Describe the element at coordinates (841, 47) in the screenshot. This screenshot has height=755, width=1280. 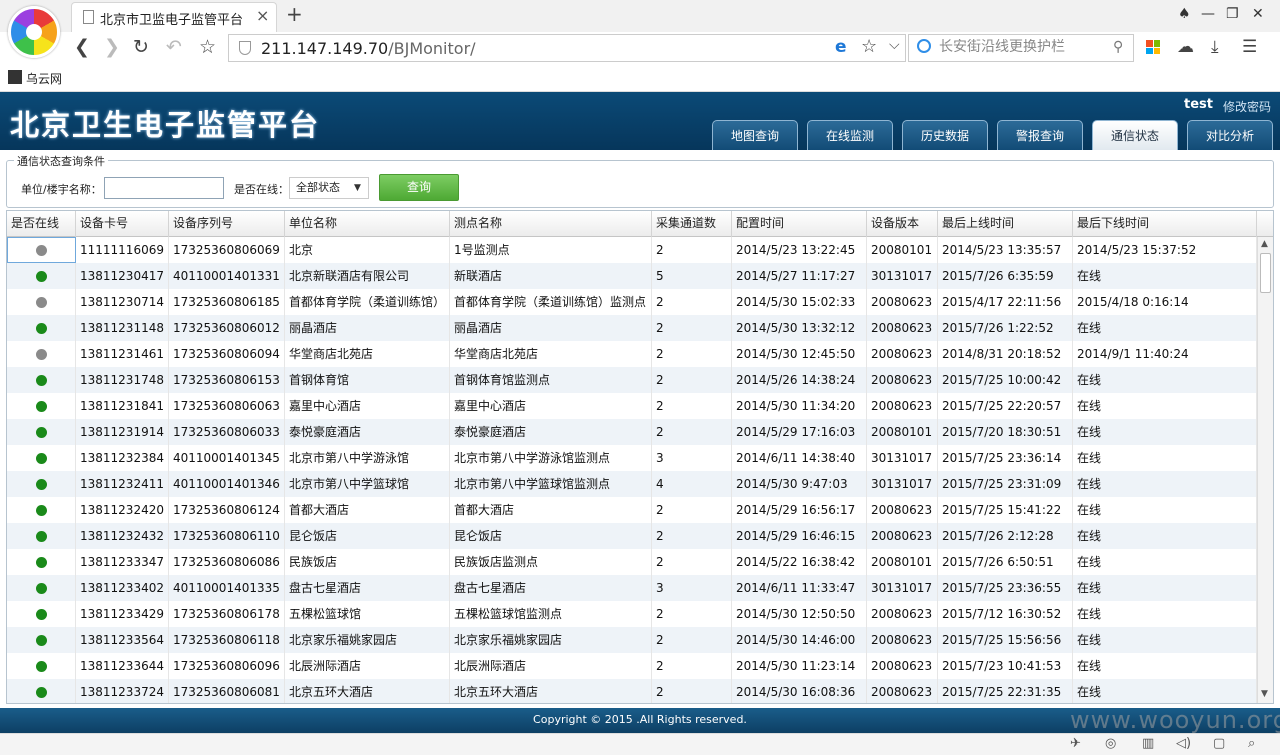
I see `ie-mode-icon: e` at that location.